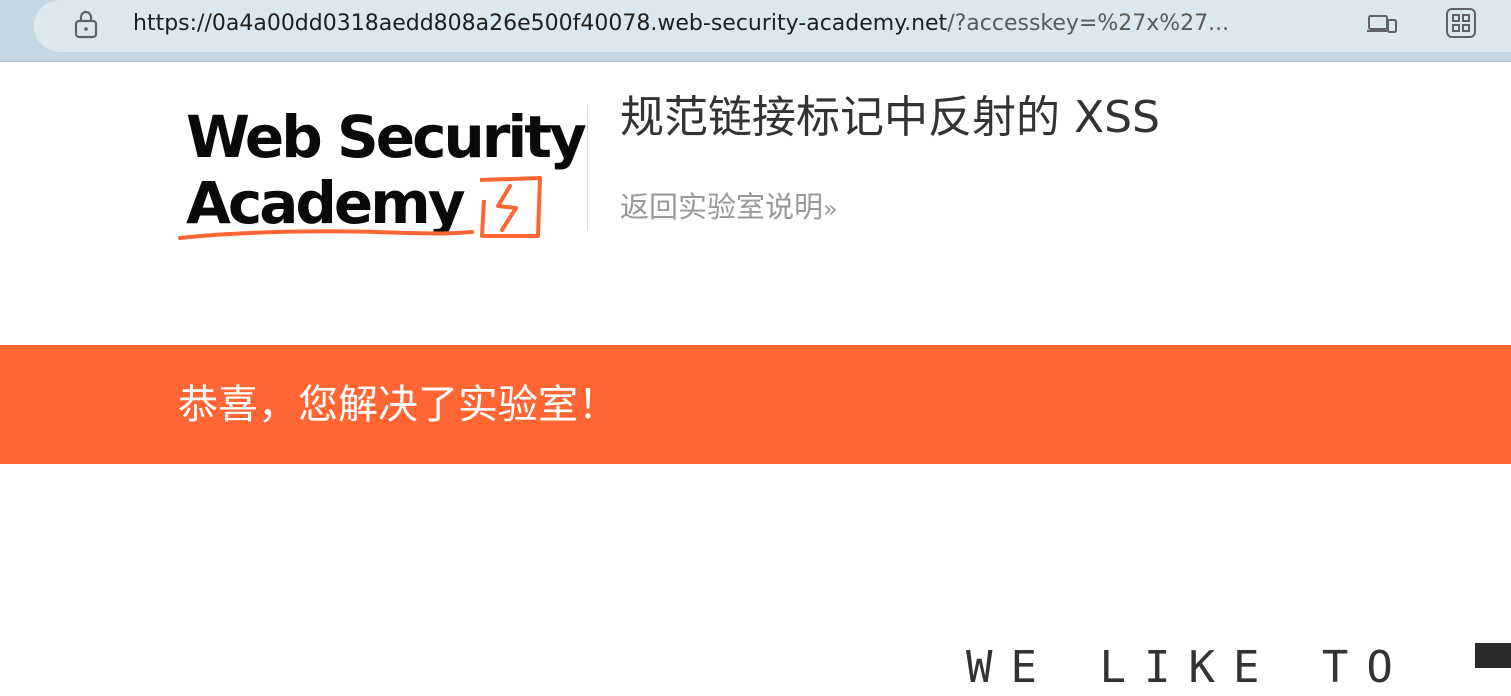  Describe the element at coordinates (1188, 667) in the screenshot. I see `footer-tagline: WE LIKE TO` at that location.